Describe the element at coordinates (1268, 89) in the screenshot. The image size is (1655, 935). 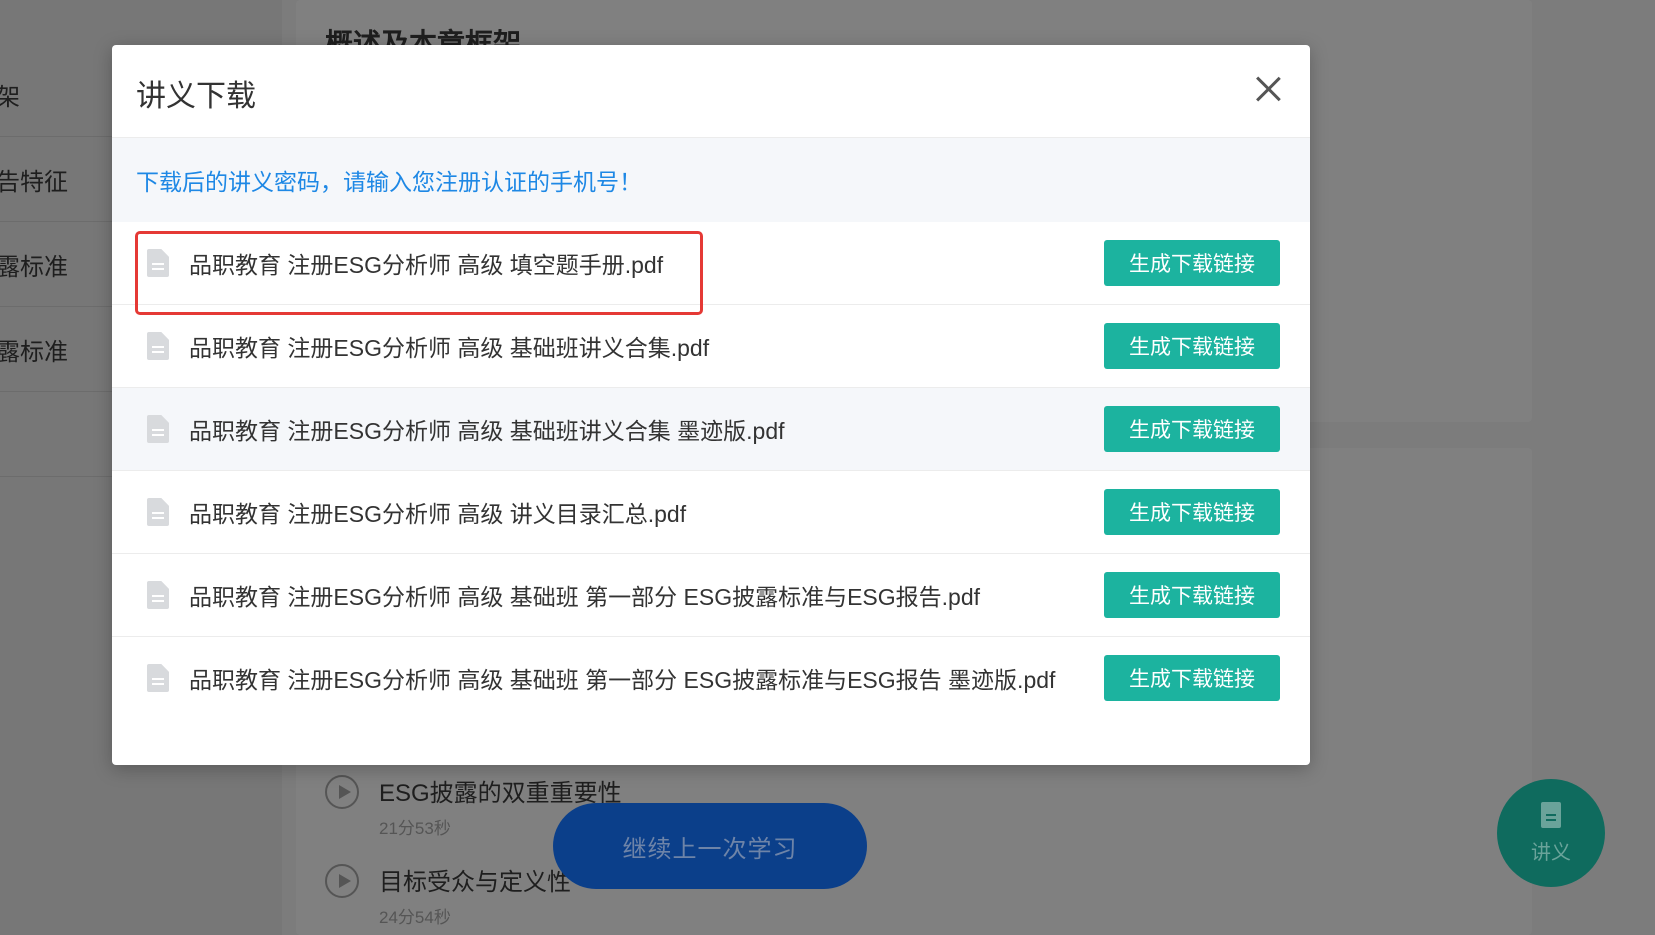
I see `close-icon` at that location.